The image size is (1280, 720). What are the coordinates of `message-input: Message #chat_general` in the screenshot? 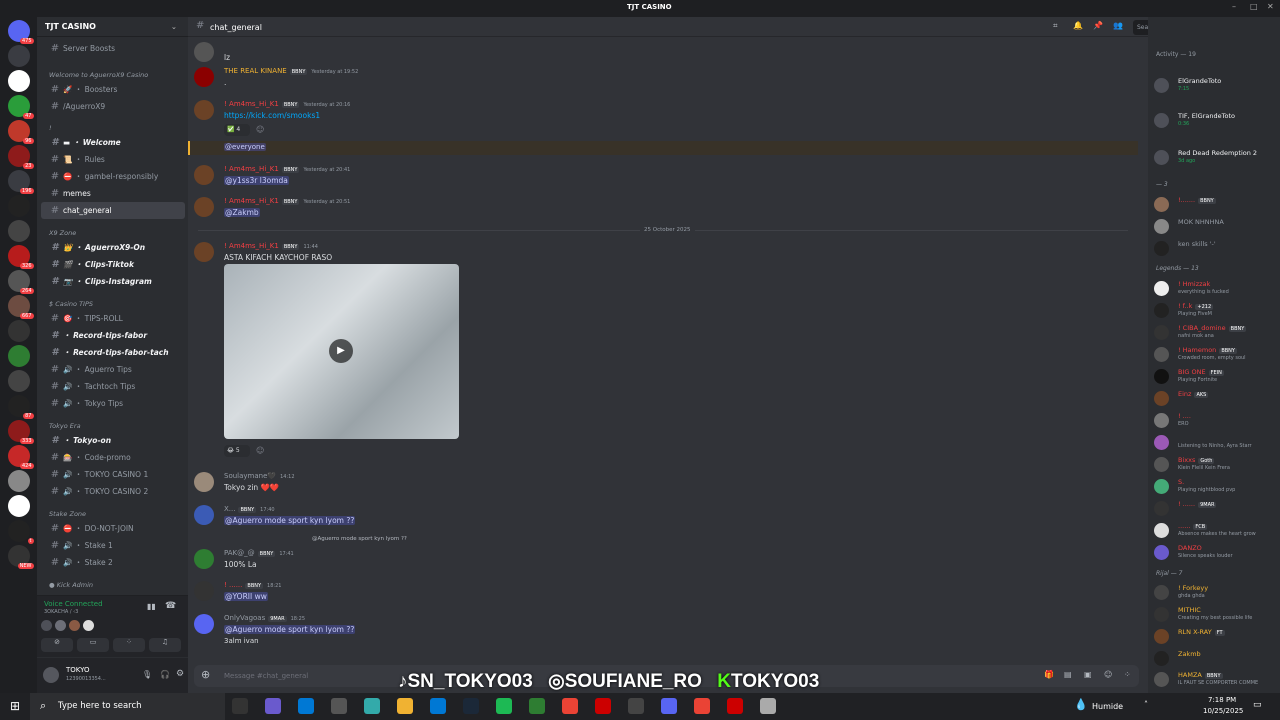 It's located at (266, 676).